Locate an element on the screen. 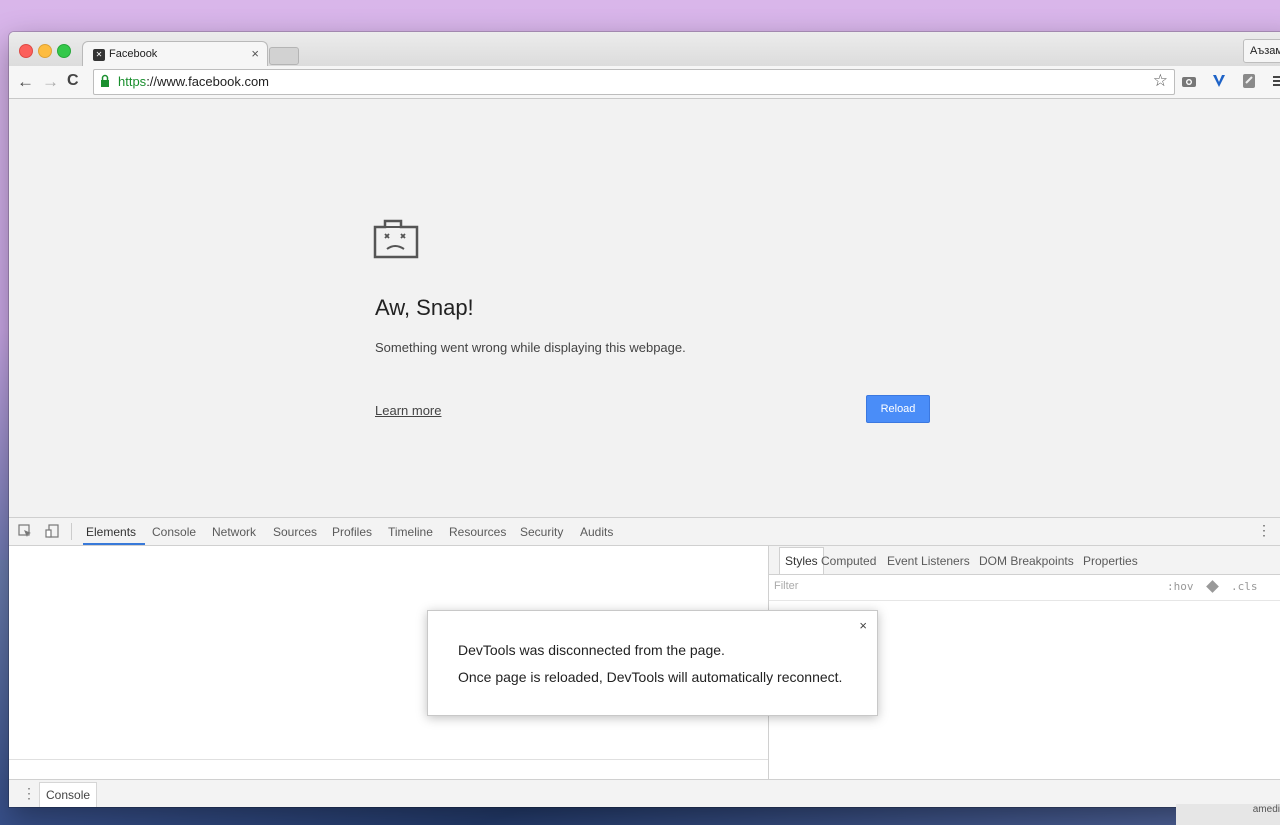 The image size is (1280, 825). dialog-close-icon: × is located at coordinates (863, 625).